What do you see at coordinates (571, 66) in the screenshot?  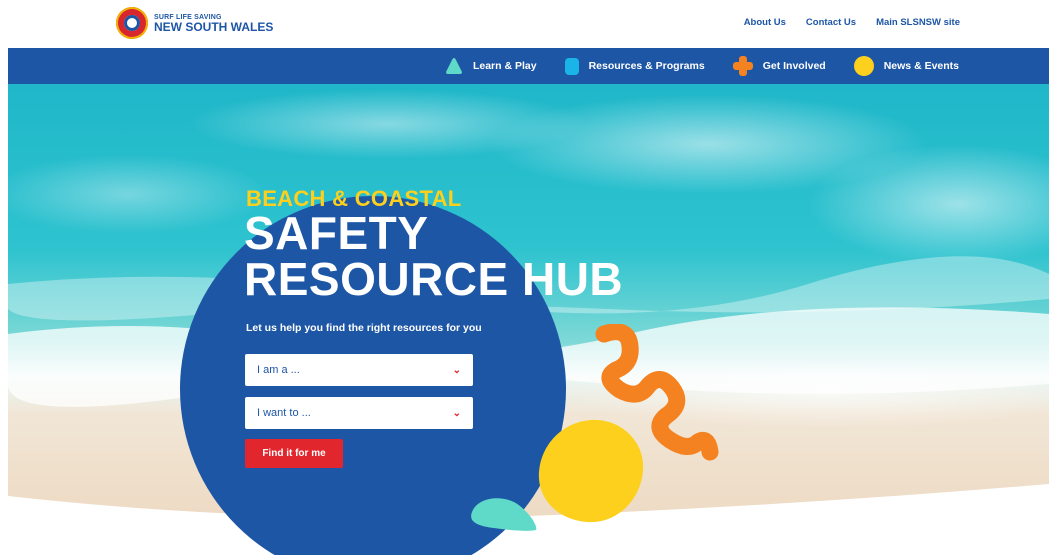 I see `square-icon` at bounding box center [571, 66].